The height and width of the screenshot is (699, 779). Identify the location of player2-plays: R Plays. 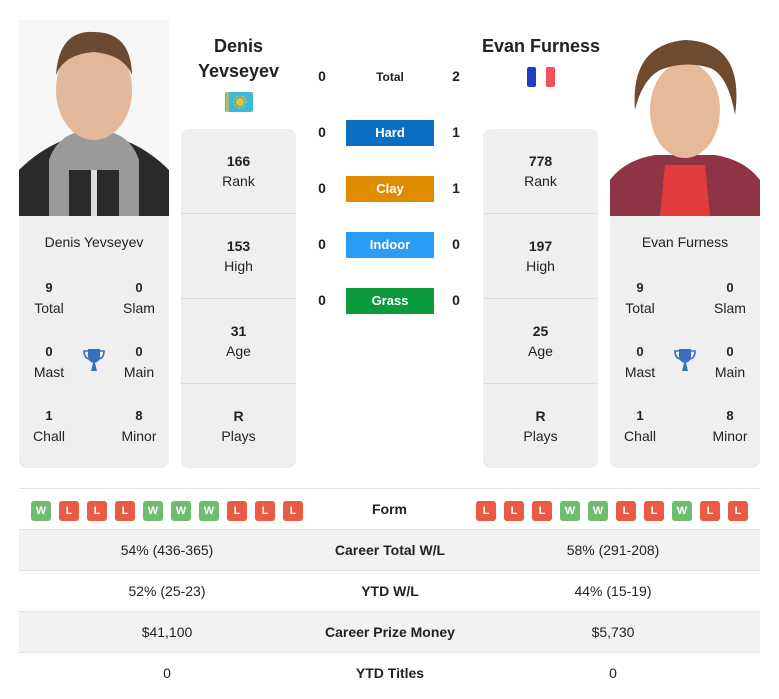
(540, 426).